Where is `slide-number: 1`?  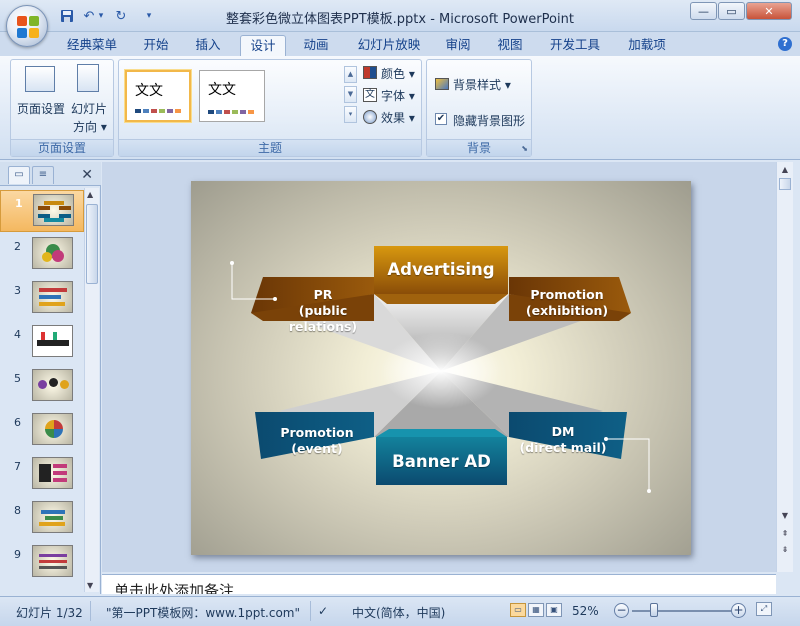 slide-number: 1 is located at coordinates (19, 203).